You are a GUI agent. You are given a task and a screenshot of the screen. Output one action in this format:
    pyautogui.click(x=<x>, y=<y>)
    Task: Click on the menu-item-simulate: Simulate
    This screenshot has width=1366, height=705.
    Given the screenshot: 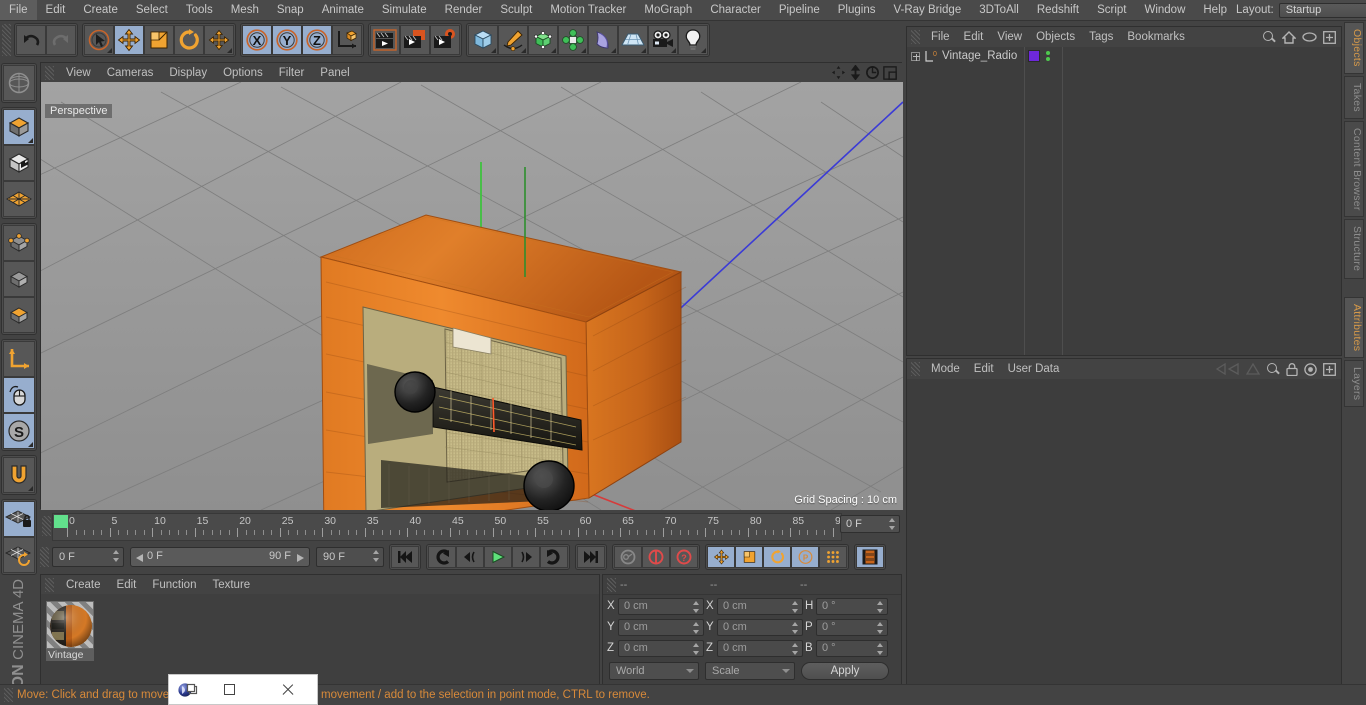 What is the action you would take?
    pyautogui.click(x=404, y=10)
    